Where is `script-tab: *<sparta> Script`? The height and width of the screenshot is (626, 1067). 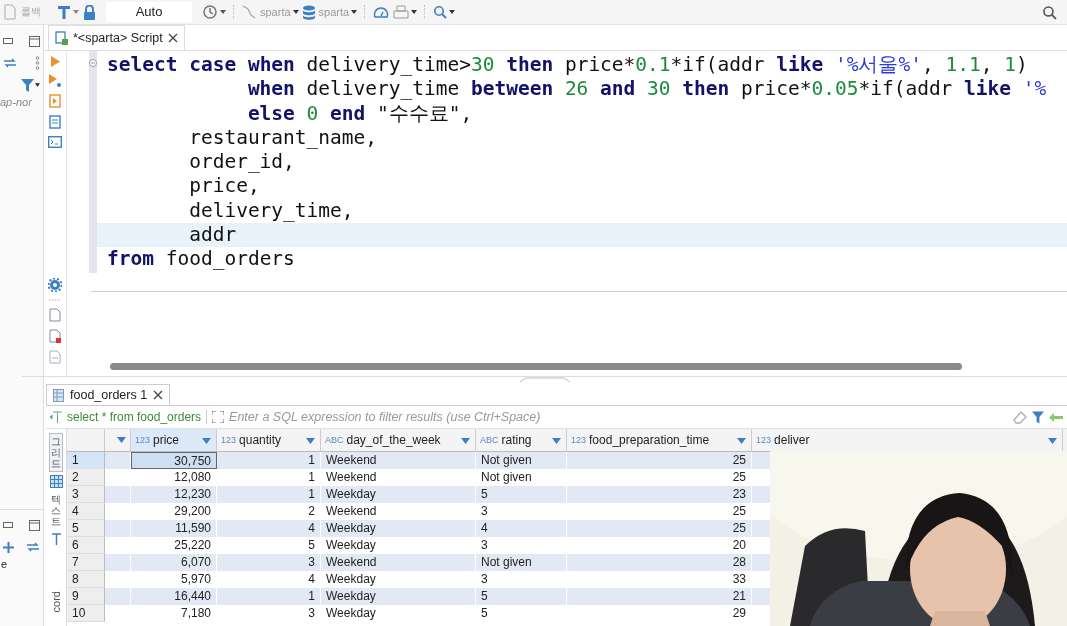 script-tab: *<sparta> Script is located at coordinates (116, 37).